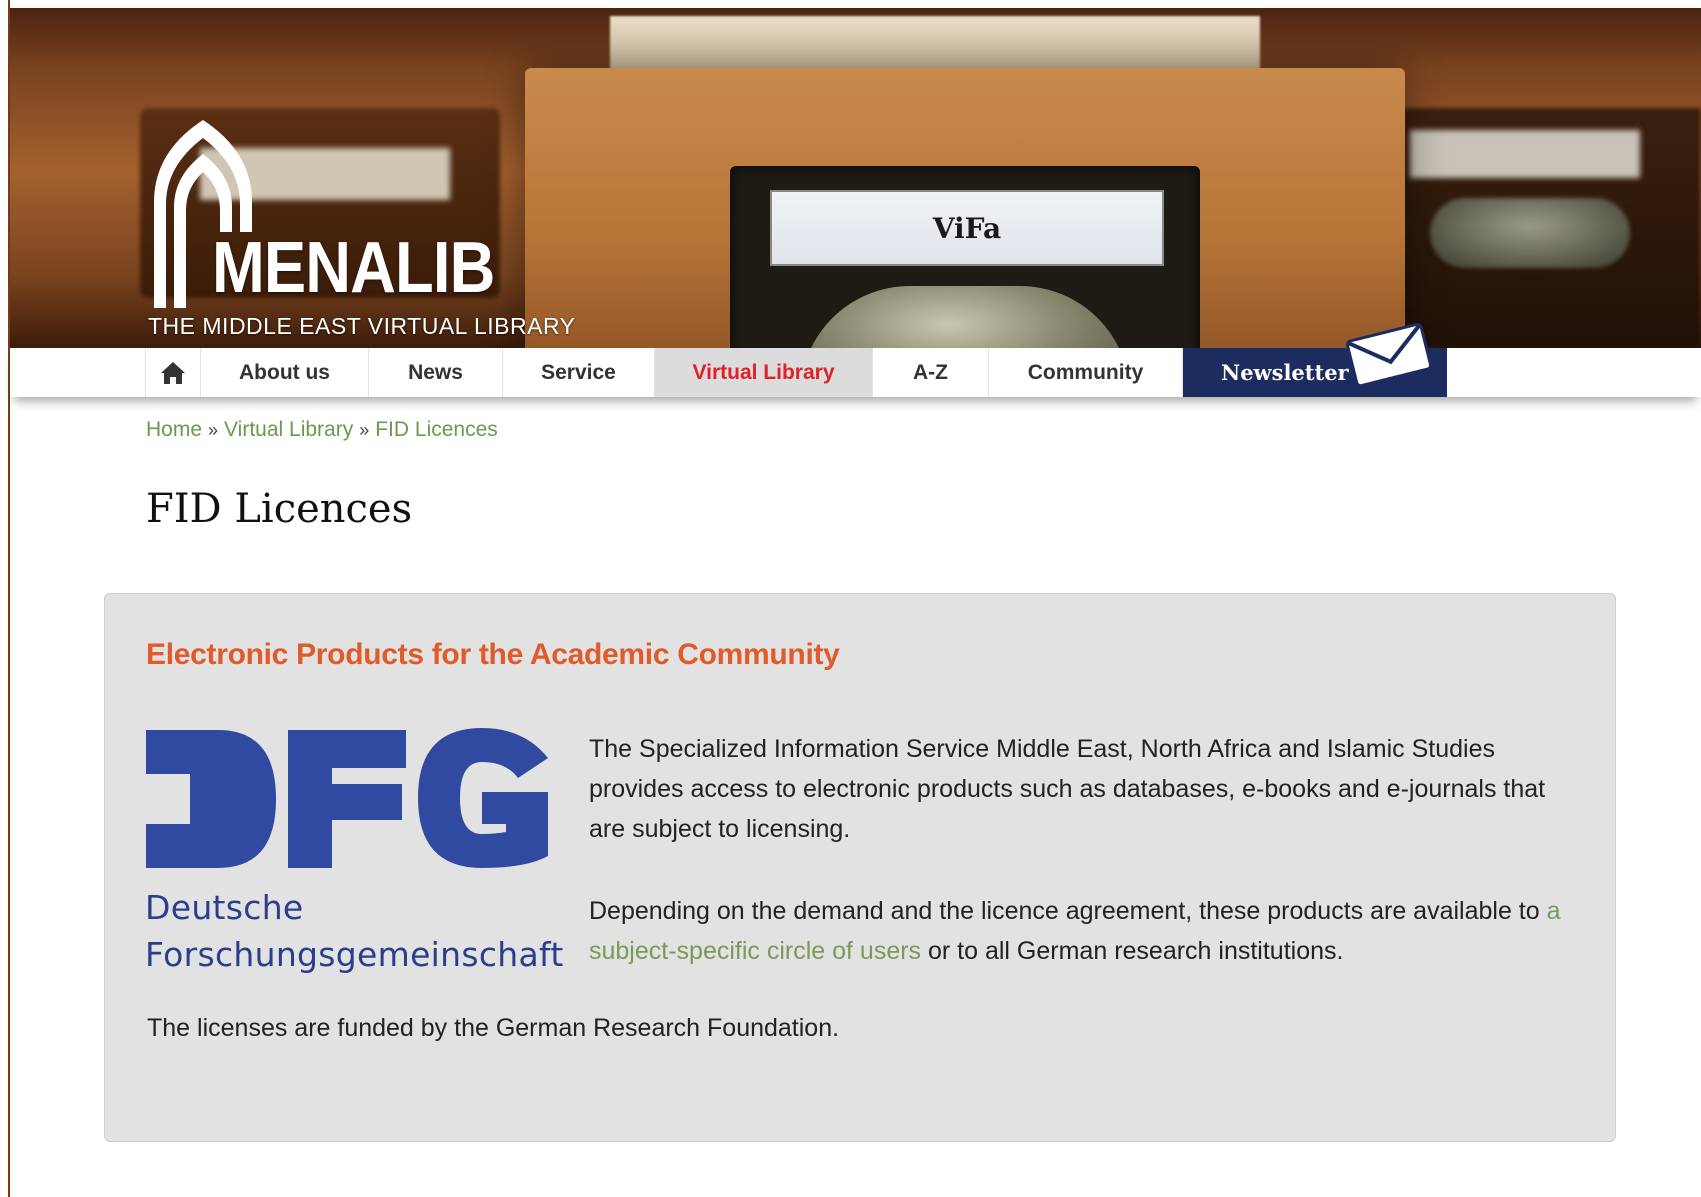 The image size is (1701, 1197). I want to click on nav-a-z: A-Z, so click(931, 372).